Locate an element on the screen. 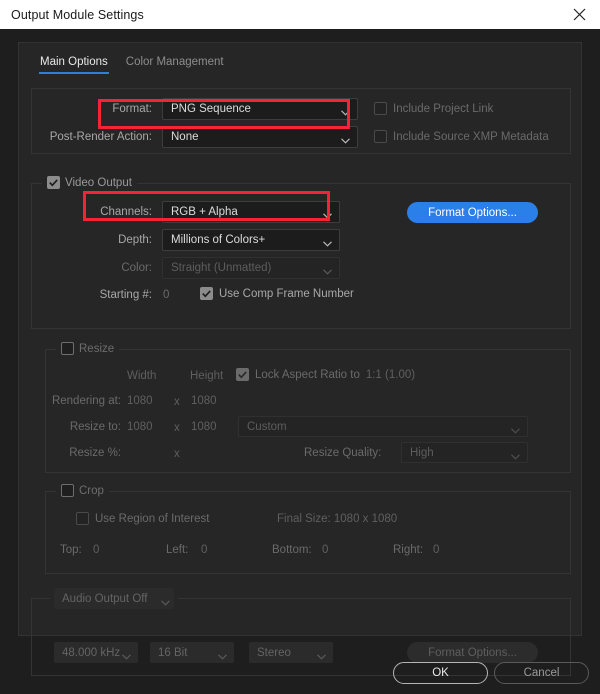 The image size is (600, 694). crop-left-value: 0 is located at coordinates (204, 550).